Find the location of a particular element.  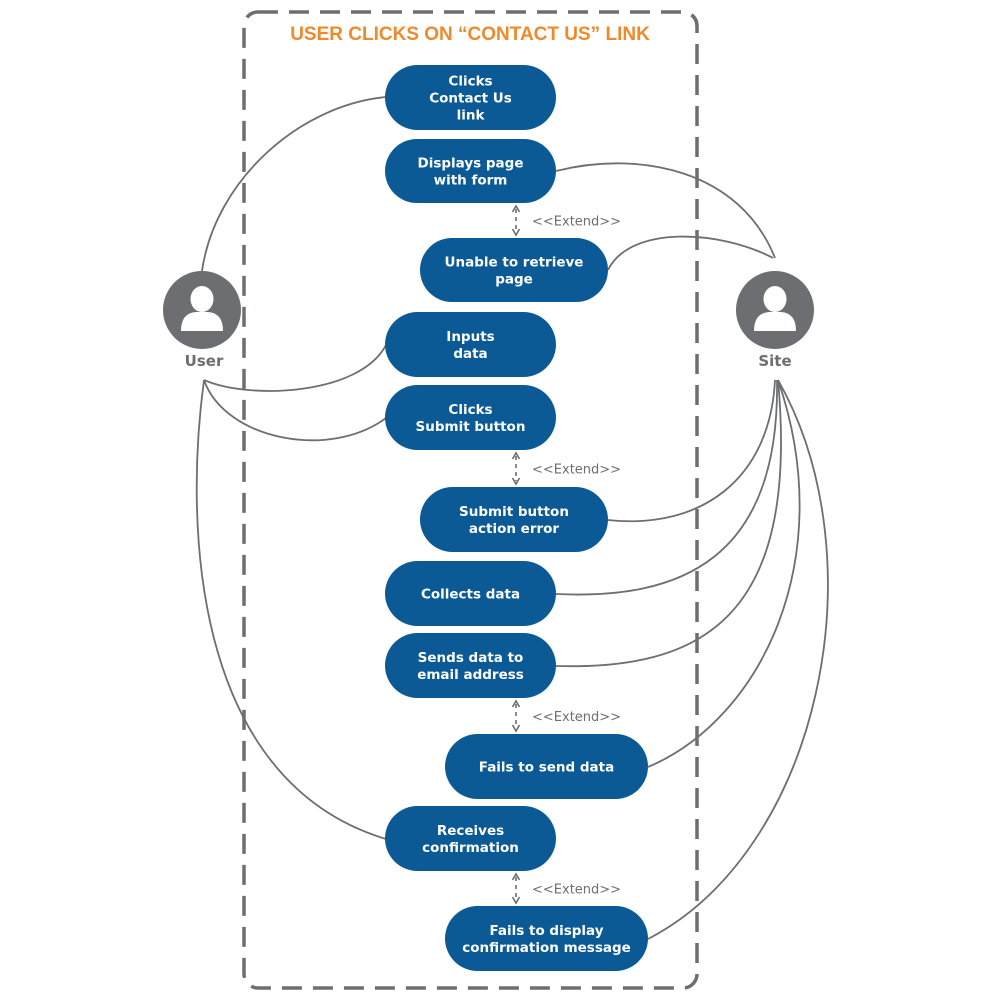

association-line-uc10 is located at coordinates (291, 609).